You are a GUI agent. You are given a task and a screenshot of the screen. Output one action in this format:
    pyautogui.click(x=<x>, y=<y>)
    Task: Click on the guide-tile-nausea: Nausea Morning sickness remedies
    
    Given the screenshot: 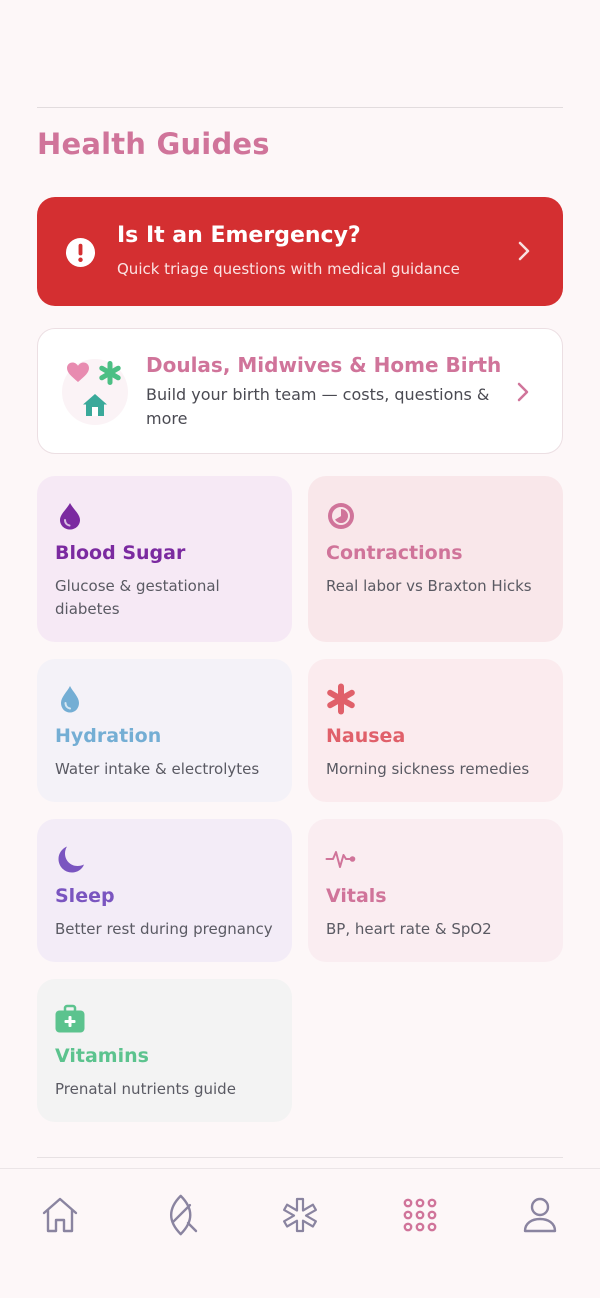 What is the action you would take?
    pyautogui.click(x=435, y=730)
    